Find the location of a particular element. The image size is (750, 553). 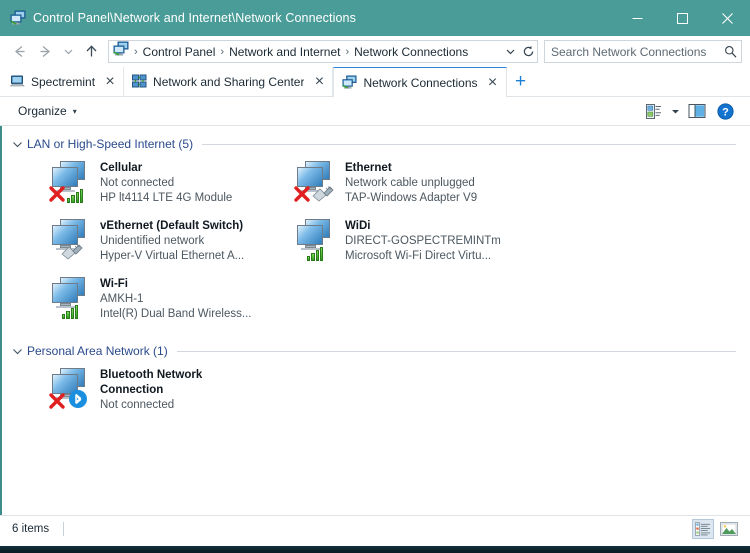

up-button is located at coordinates (91, 52).